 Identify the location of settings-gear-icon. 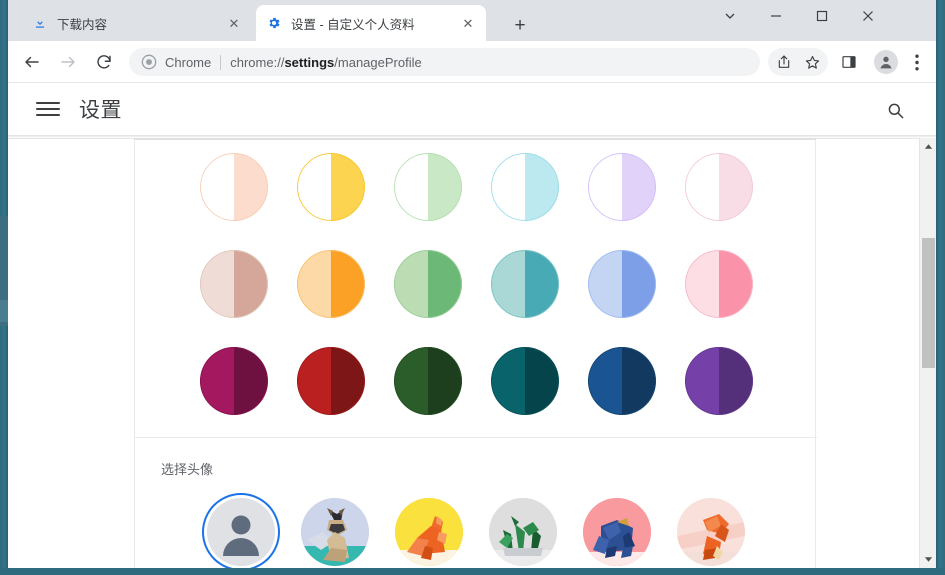
(274, 23).